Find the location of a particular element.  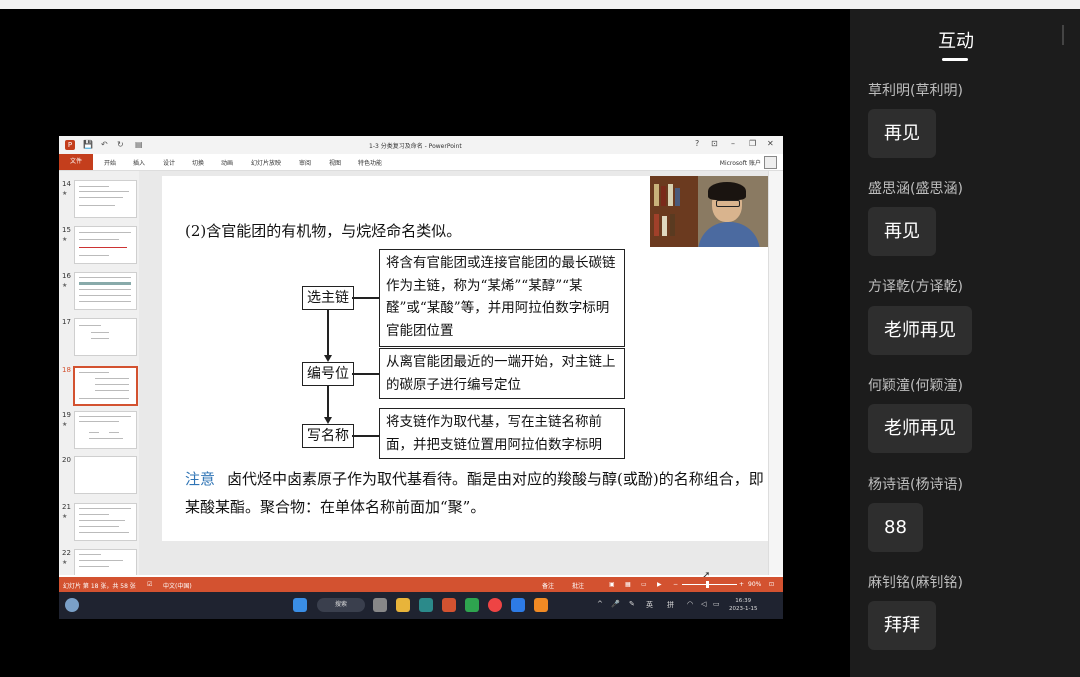

thumbnail-item: 17 is located at coordinates (99, 338).